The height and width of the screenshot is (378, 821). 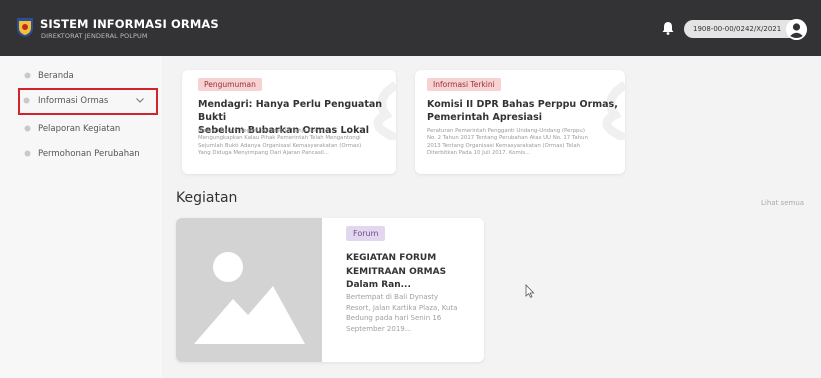 I want to click on sidebar-item-label: Beranda, so click(x=56, y=76).